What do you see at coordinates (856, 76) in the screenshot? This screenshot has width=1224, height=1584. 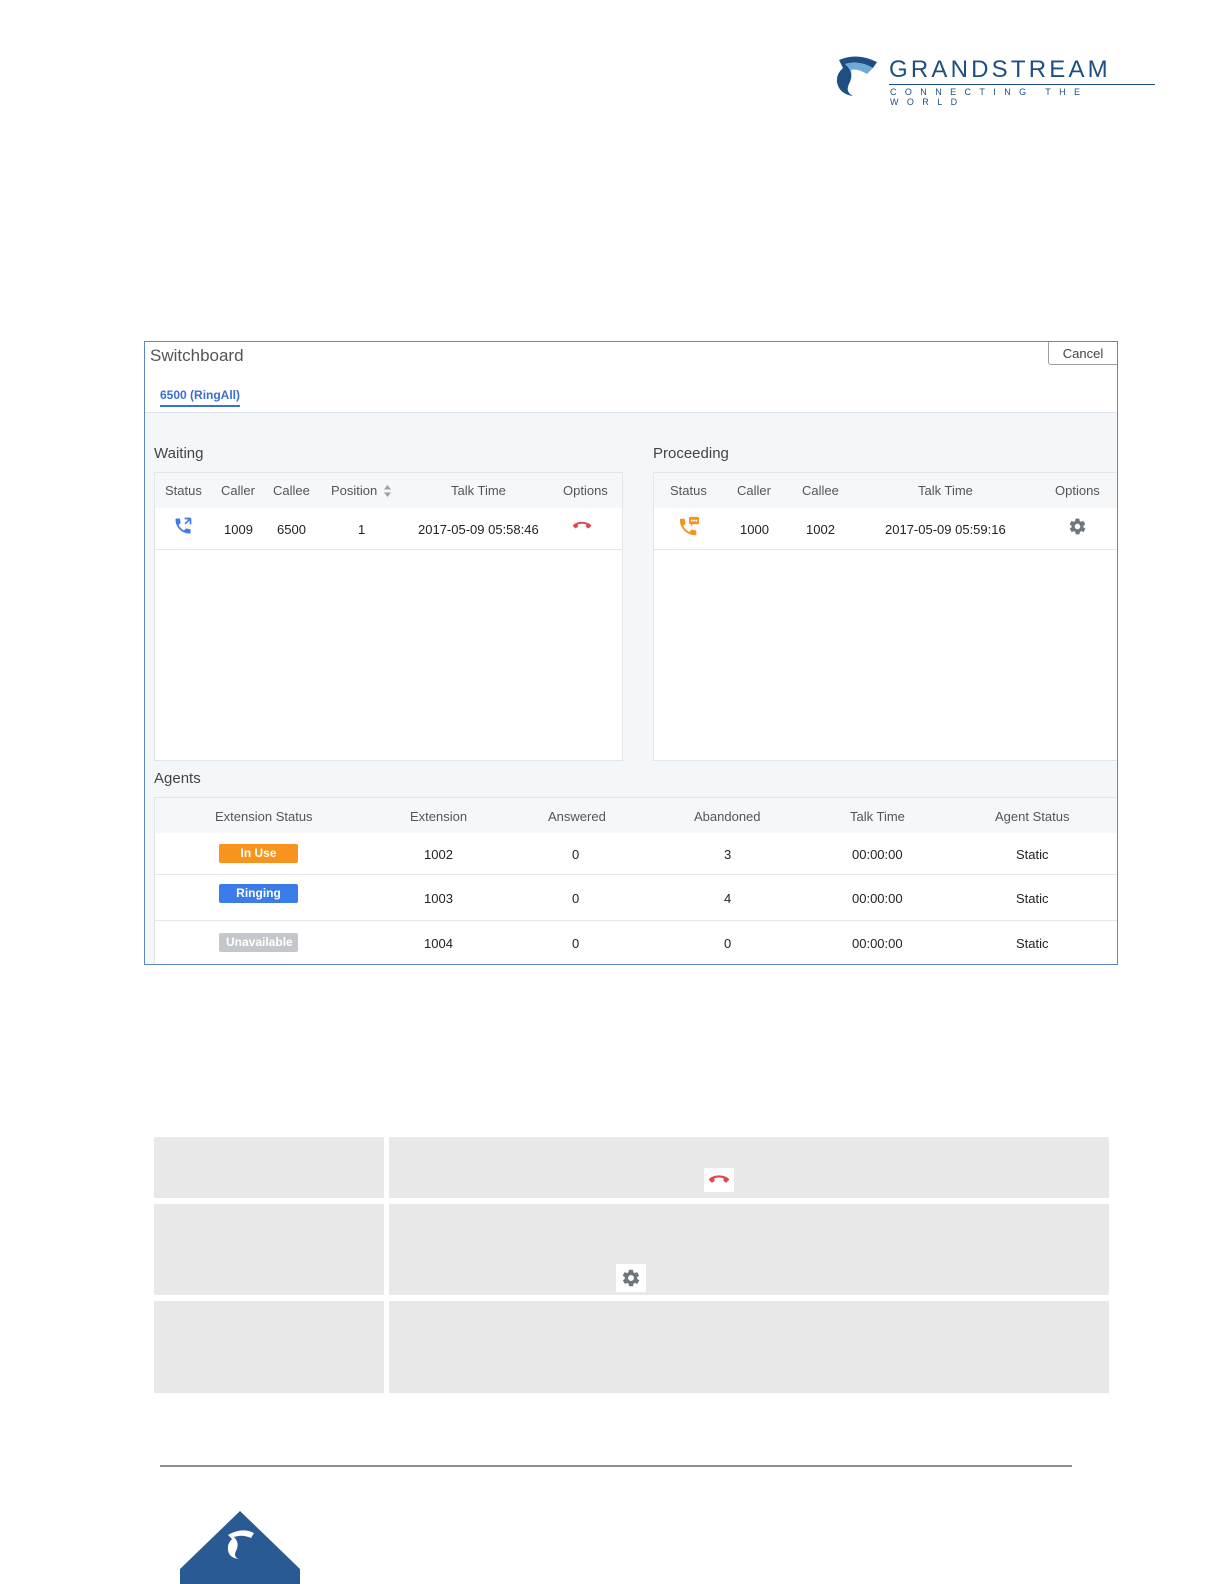 I see `grandstream-logo-mark-icon` at bounding box center [856, 76].